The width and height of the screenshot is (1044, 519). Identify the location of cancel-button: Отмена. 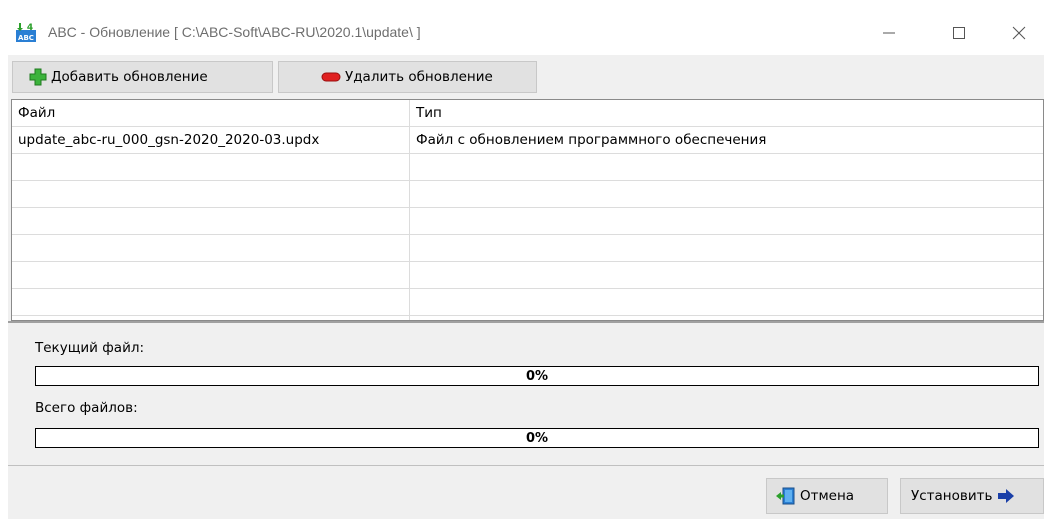
(827, 496).